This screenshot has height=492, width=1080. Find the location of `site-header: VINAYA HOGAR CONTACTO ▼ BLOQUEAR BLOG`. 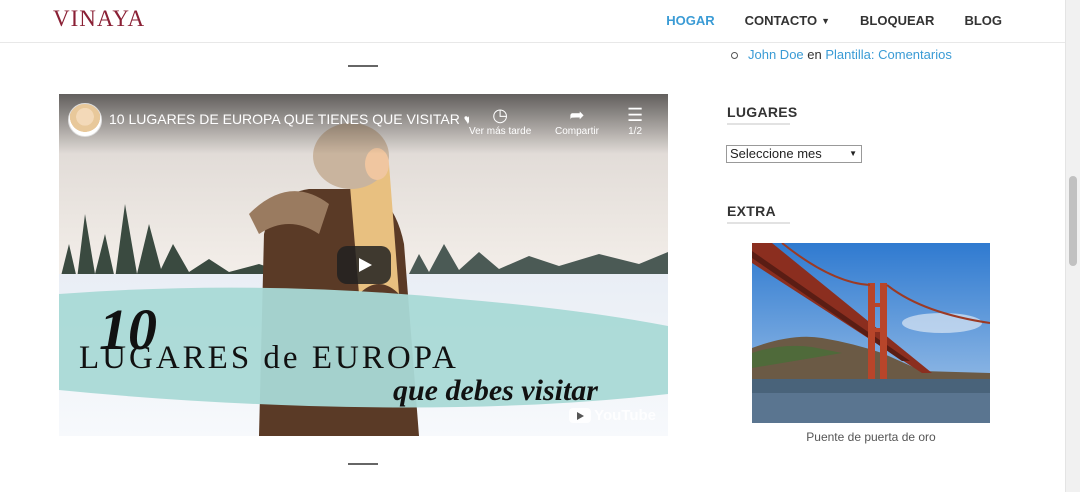

site-header: VINAYA HOGAR CONTACTO ▼ BLOQUEAR BLOG is located at coordinates (533, 21).